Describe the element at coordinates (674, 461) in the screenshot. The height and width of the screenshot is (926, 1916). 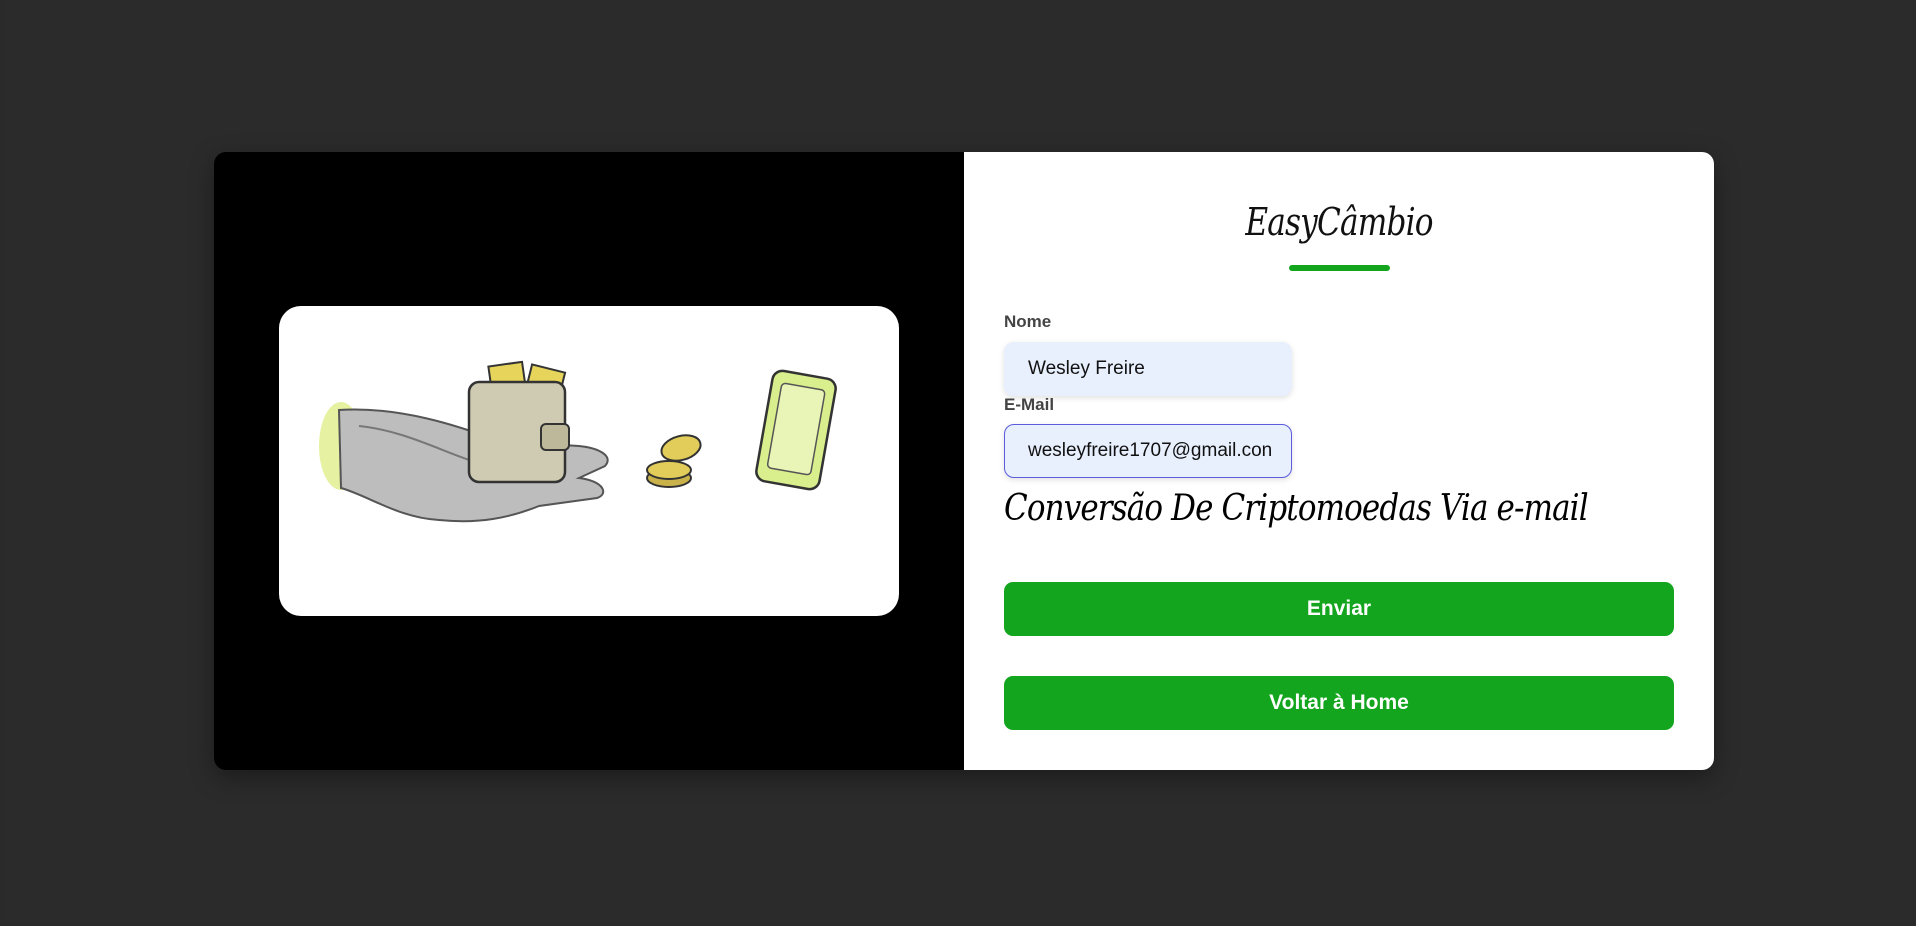
I see `coins-icon` at that location.